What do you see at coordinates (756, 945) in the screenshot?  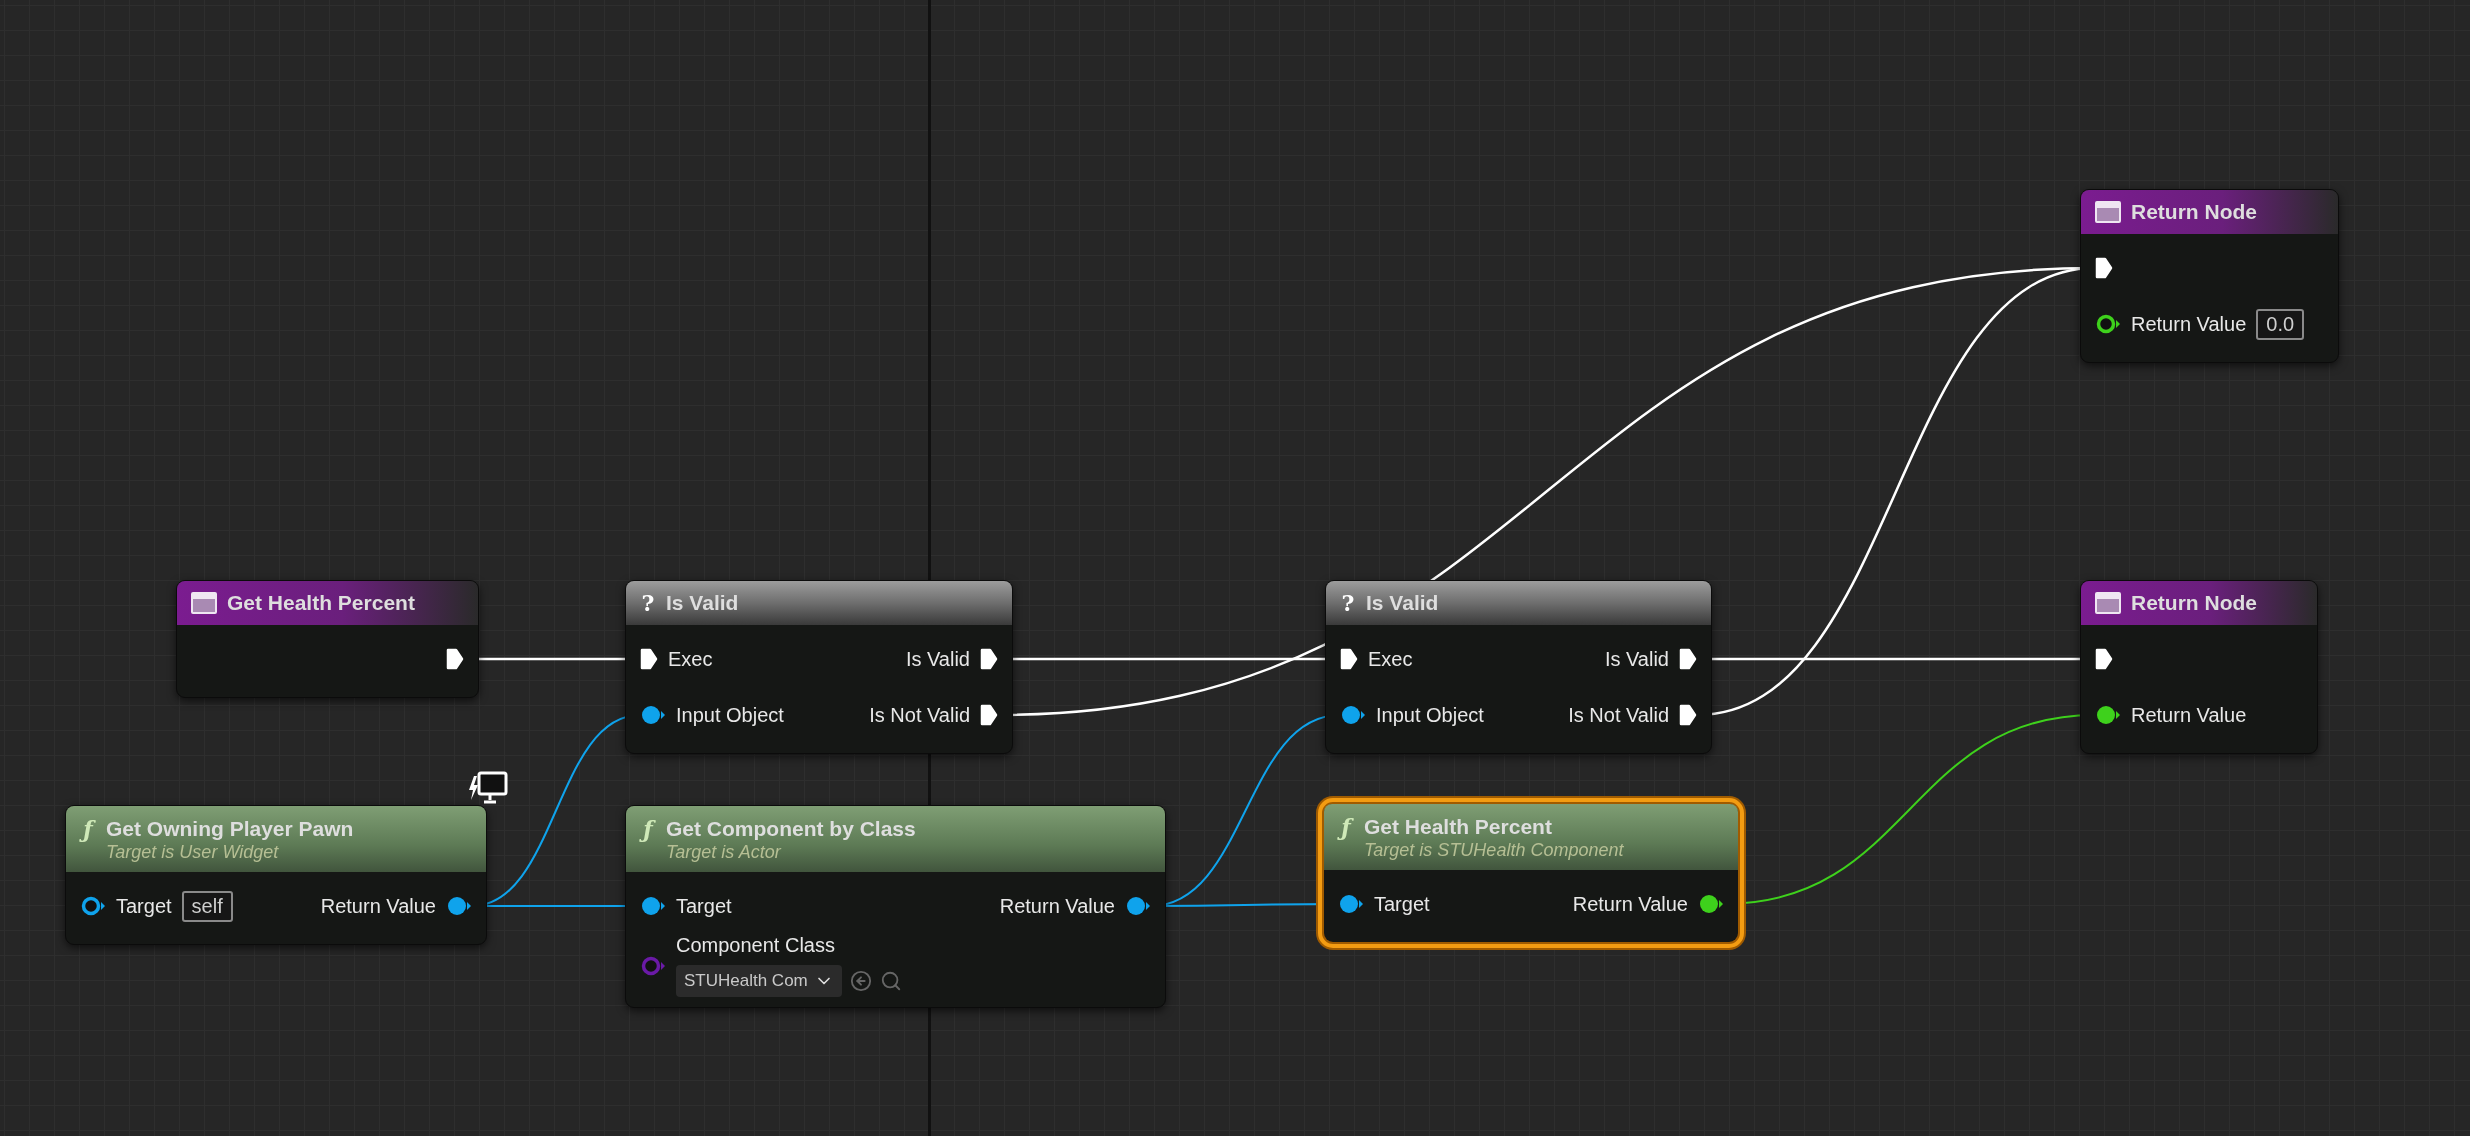 I see `pin-label: Component Class` at bounding box center [756, 945].